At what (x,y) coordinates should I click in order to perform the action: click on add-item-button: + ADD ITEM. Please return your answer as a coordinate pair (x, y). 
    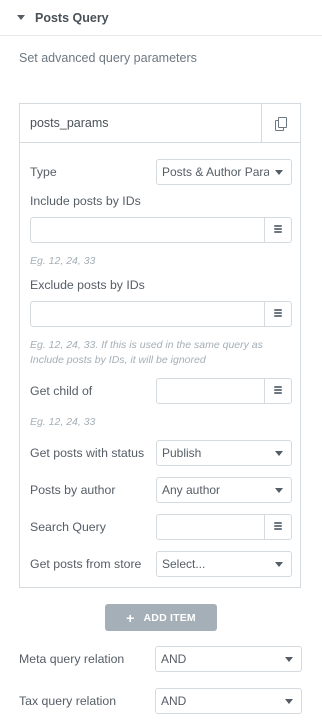
    Looking at the image, I should click on (161, 617).